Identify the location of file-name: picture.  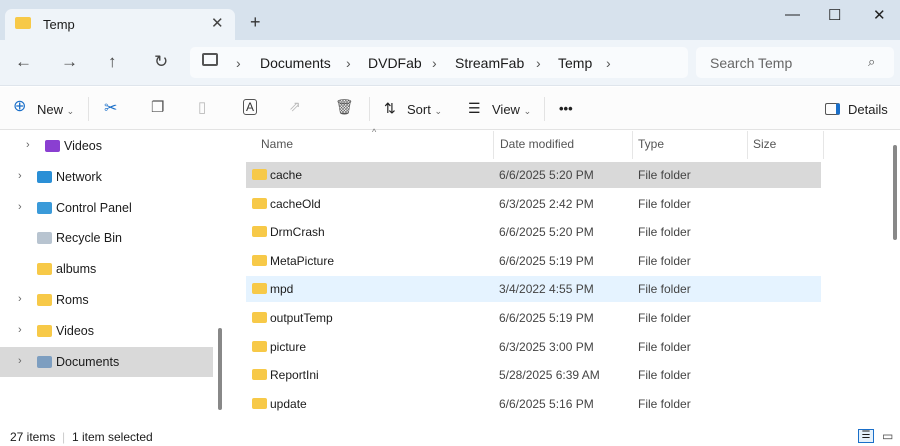
(288, 346).